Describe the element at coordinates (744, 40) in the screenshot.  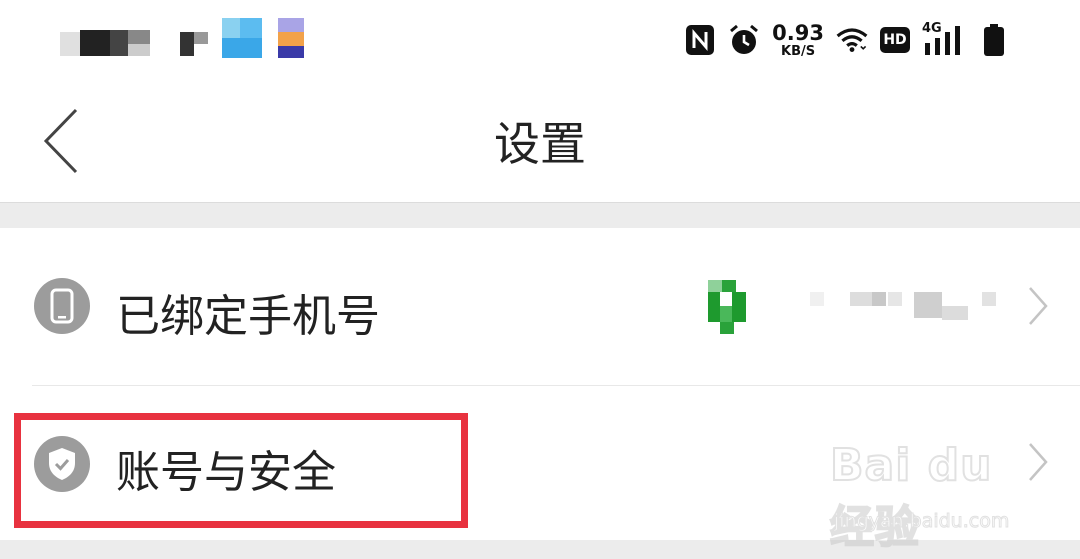
I see `alarm-icon` at that location.